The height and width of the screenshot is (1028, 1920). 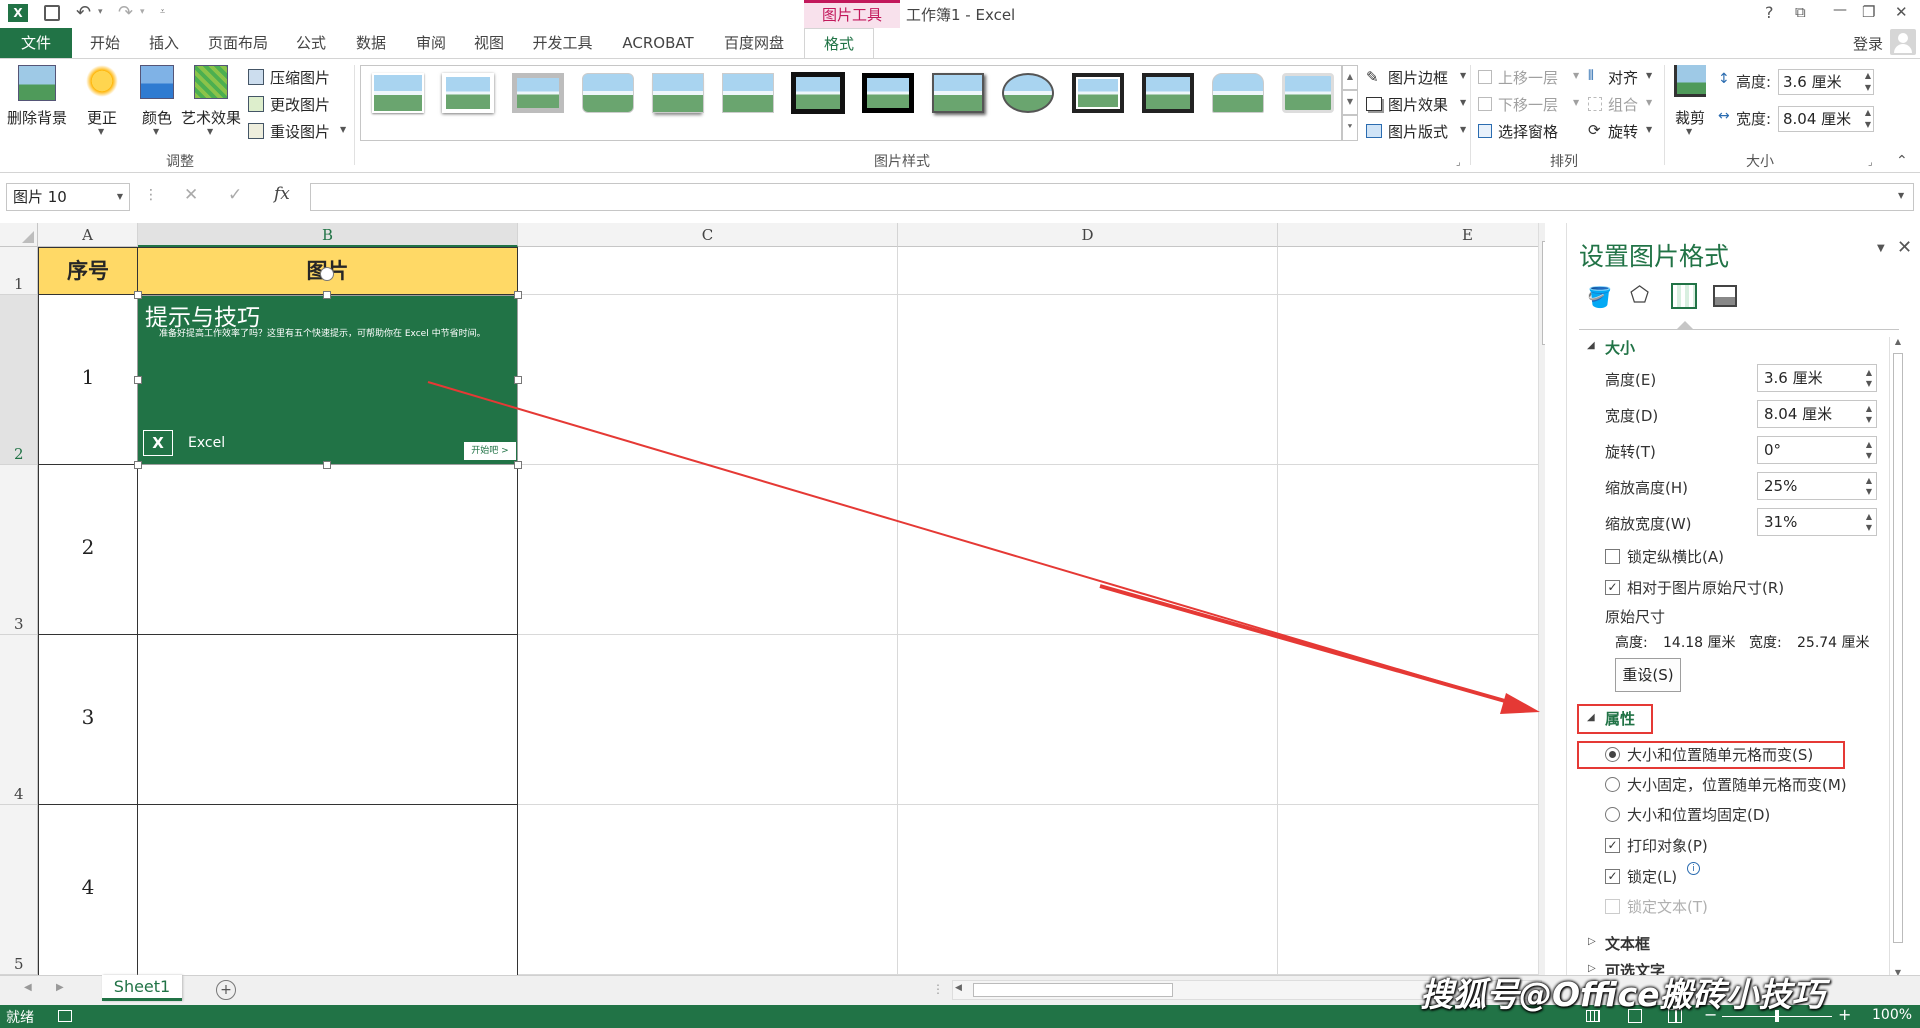 I want to click on prev-sheet-icon: ◀, so click(x=28, y=987).